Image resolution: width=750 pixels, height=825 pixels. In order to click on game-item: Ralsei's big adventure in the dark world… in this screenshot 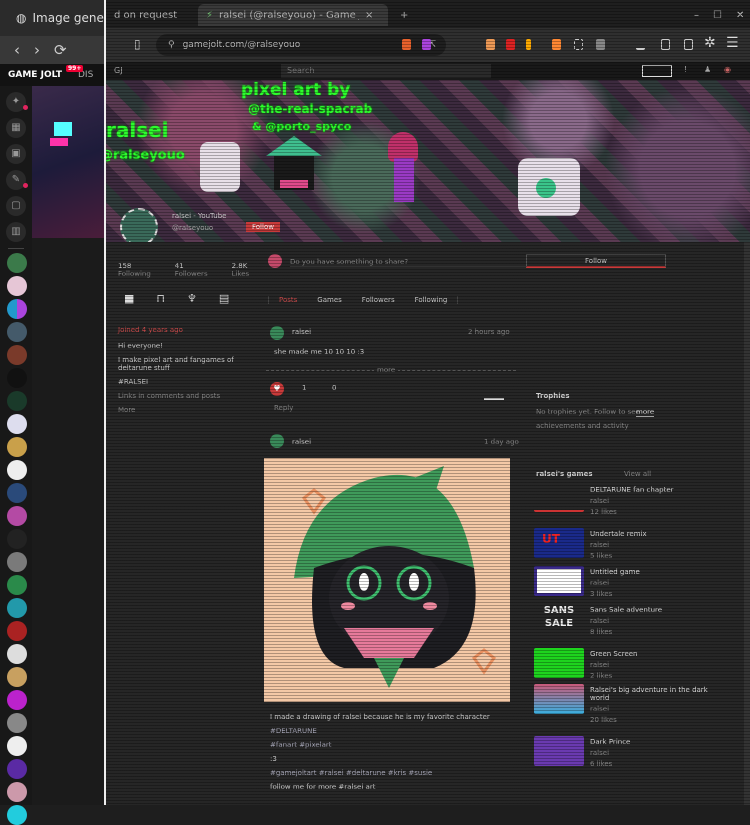, I will do `click(650, 705)`.